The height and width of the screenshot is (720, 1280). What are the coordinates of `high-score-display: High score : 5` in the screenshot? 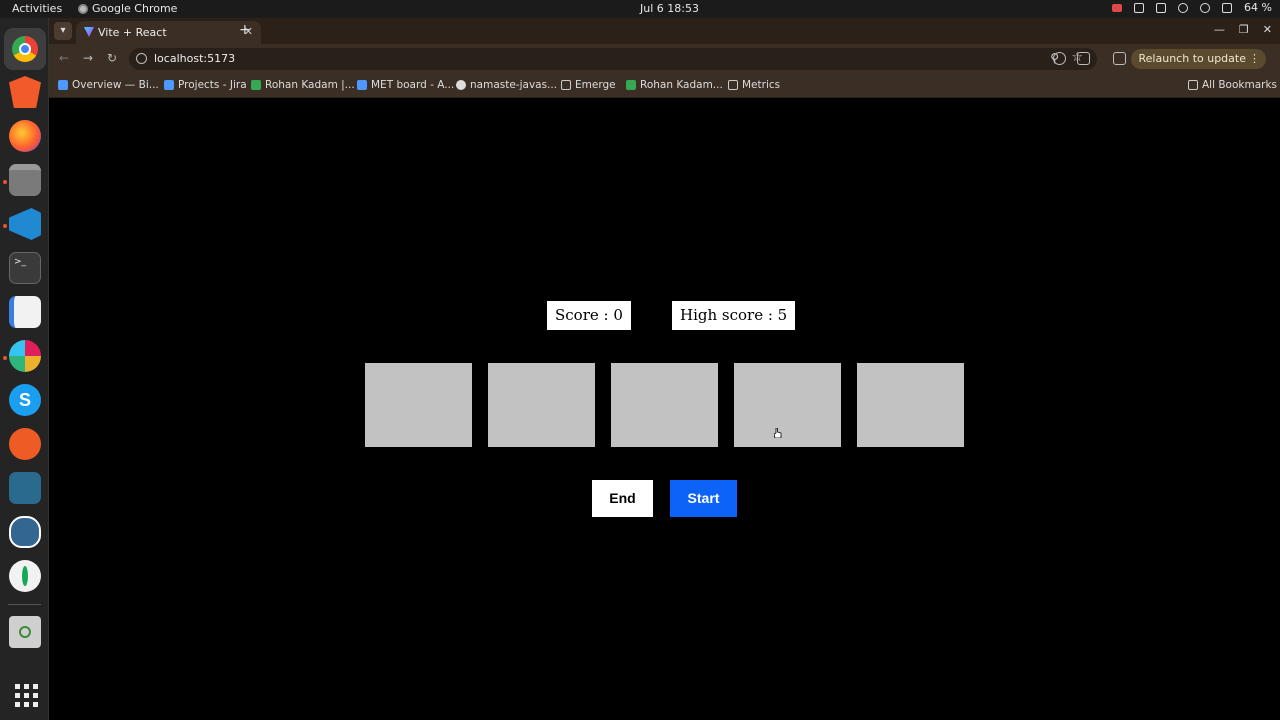 It's located at (734, 315).